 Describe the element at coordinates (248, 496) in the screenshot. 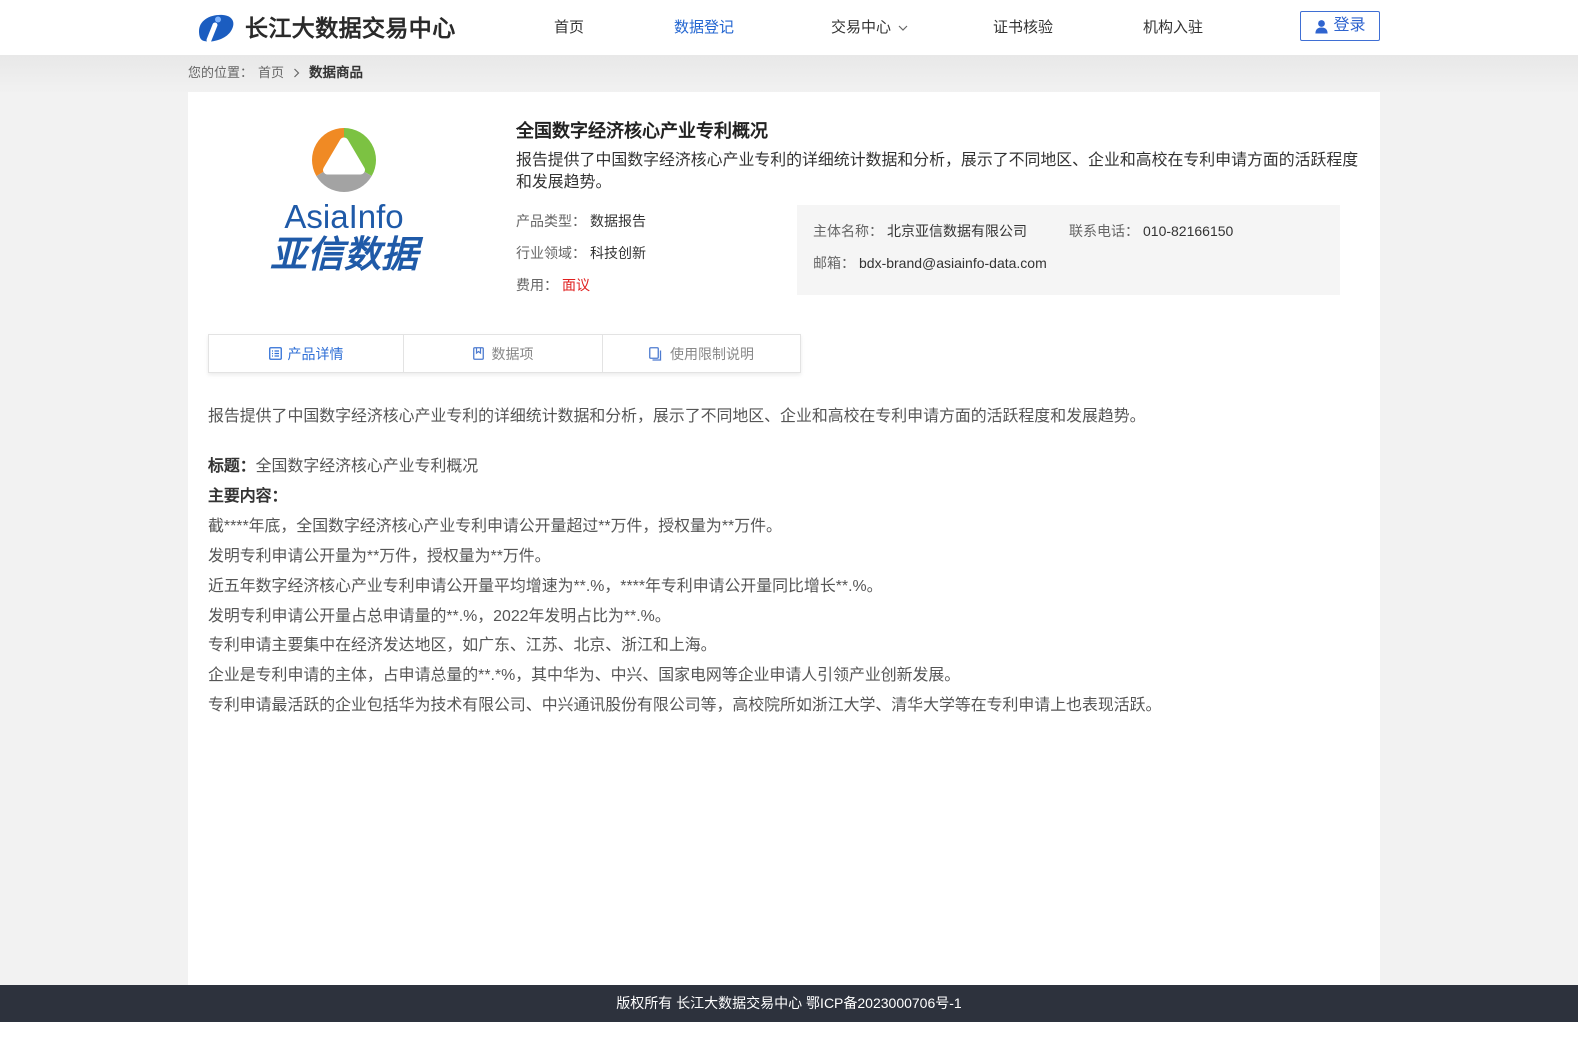

I see `detail-main-label: 主要内容：` at that location.